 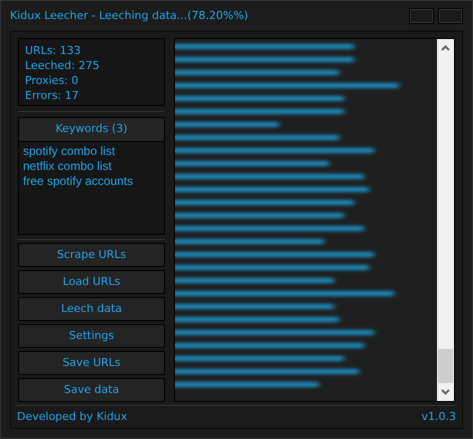 What do you see at coordinates (91, 282) in the screenshot?
I see `action-button: Load URLs` at bounding box center [91, 282].